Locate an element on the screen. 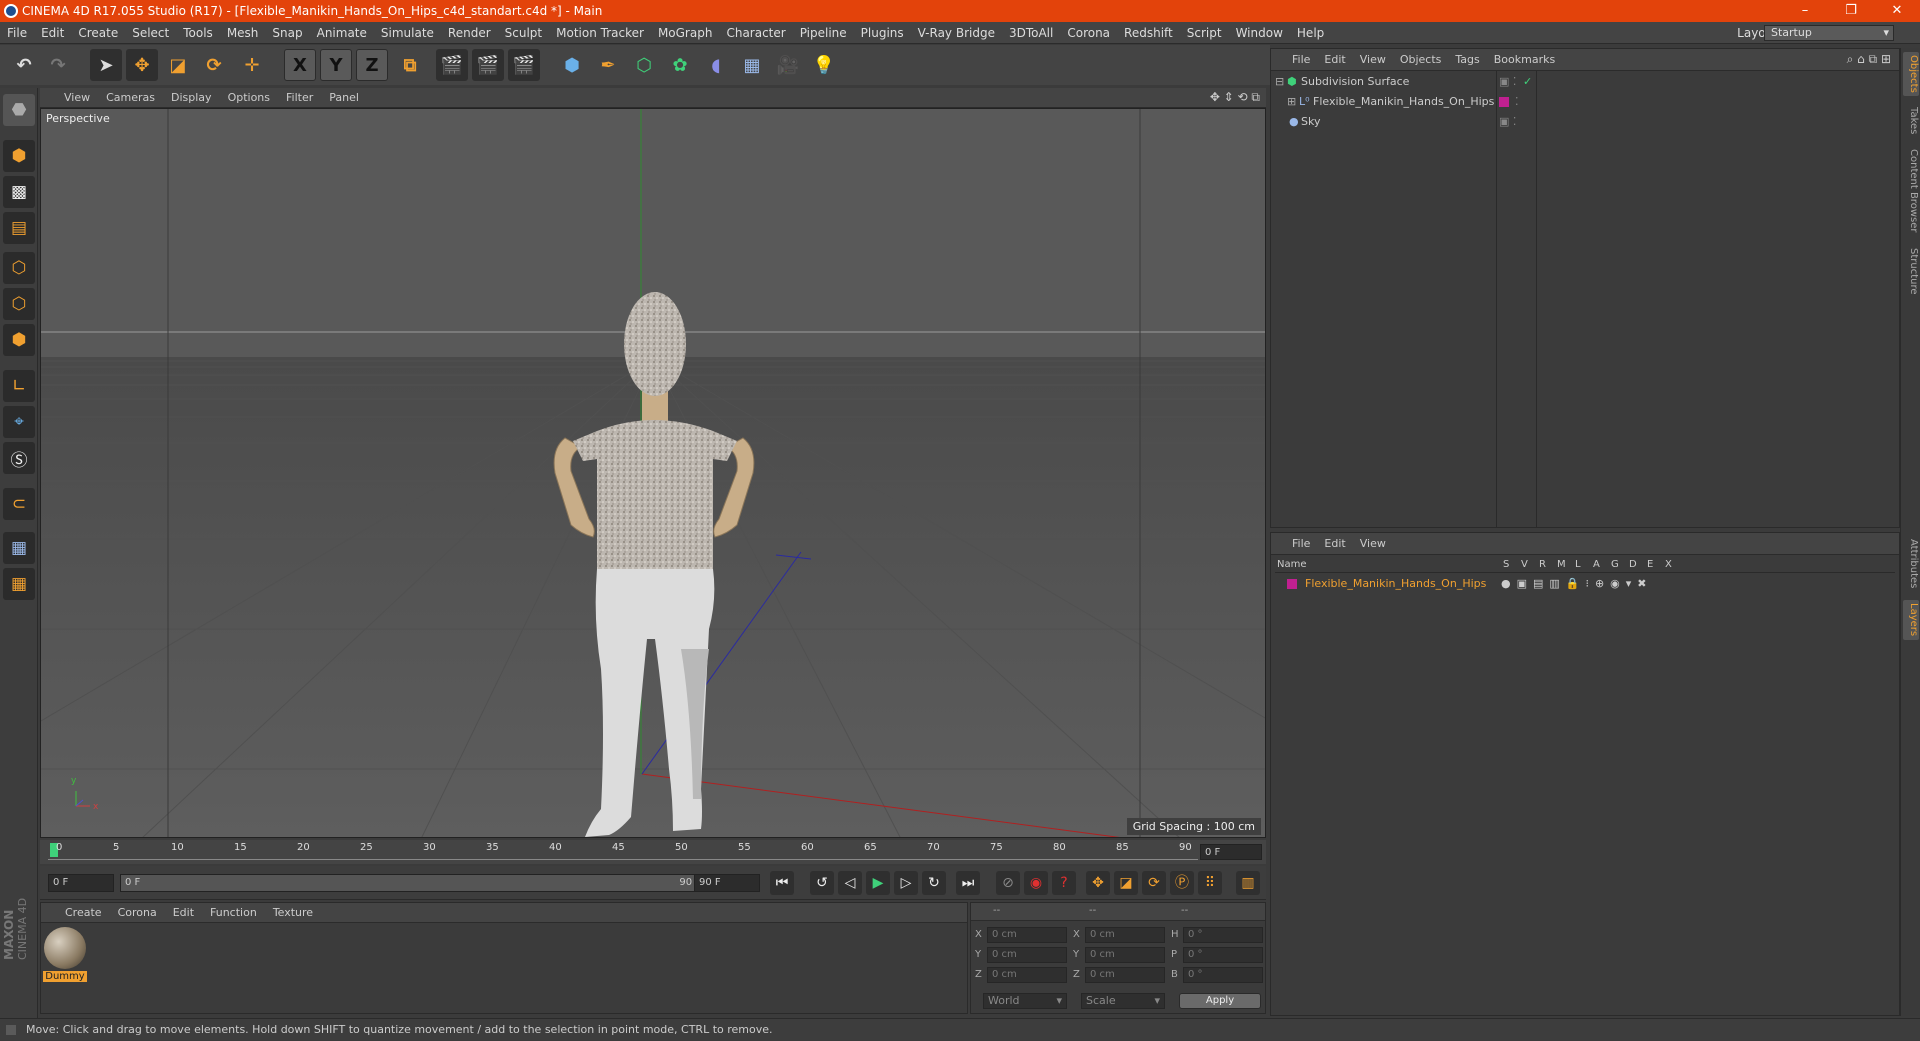 This screenshot has height=1041, width=1920. tab-attributes: Attributes is located at coordinates (1911, 564).